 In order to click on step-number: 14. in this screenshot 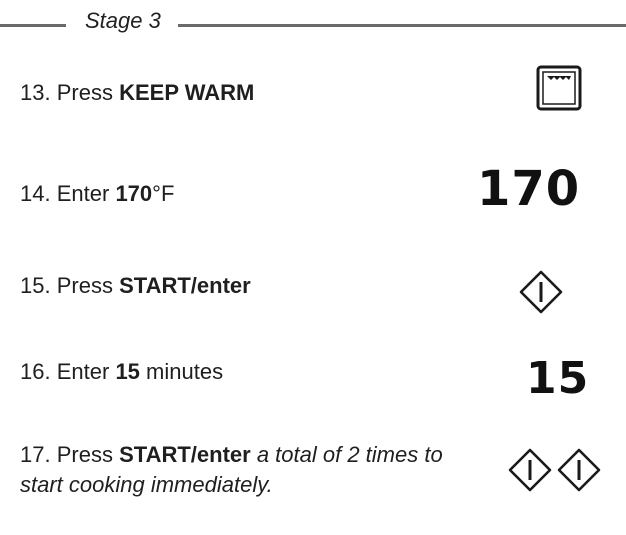, I will do `click(35, 193)`.